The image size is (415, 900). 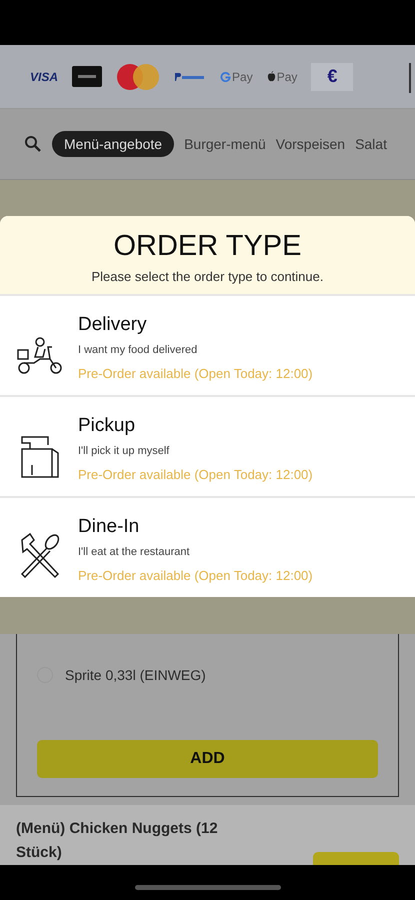 I want to click on drink-option-label: Sprite 0,33l (EINWEG), so click(x=135, y=675).